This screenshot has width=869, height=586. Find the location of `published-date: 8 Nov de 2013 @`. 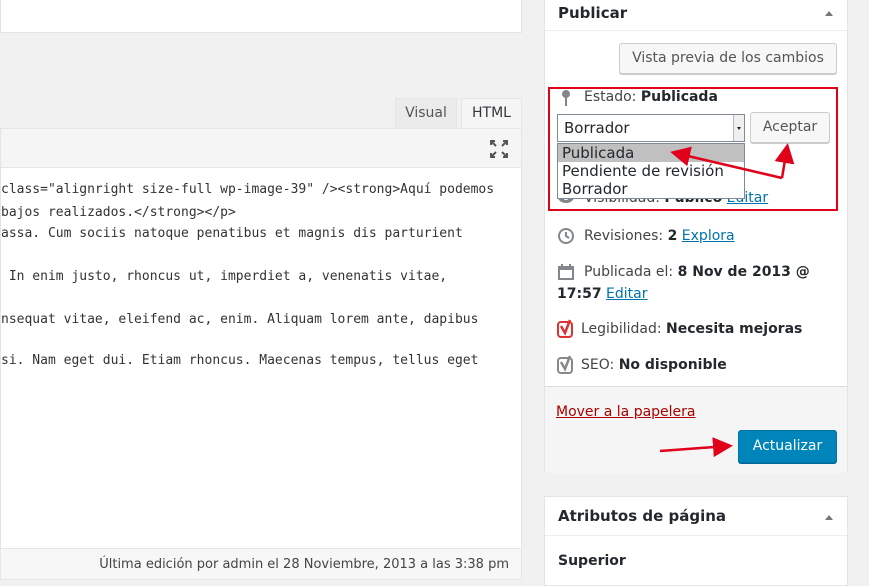

published-date: 8 Nov de 2013 @ is located at coordinates (743, 272).